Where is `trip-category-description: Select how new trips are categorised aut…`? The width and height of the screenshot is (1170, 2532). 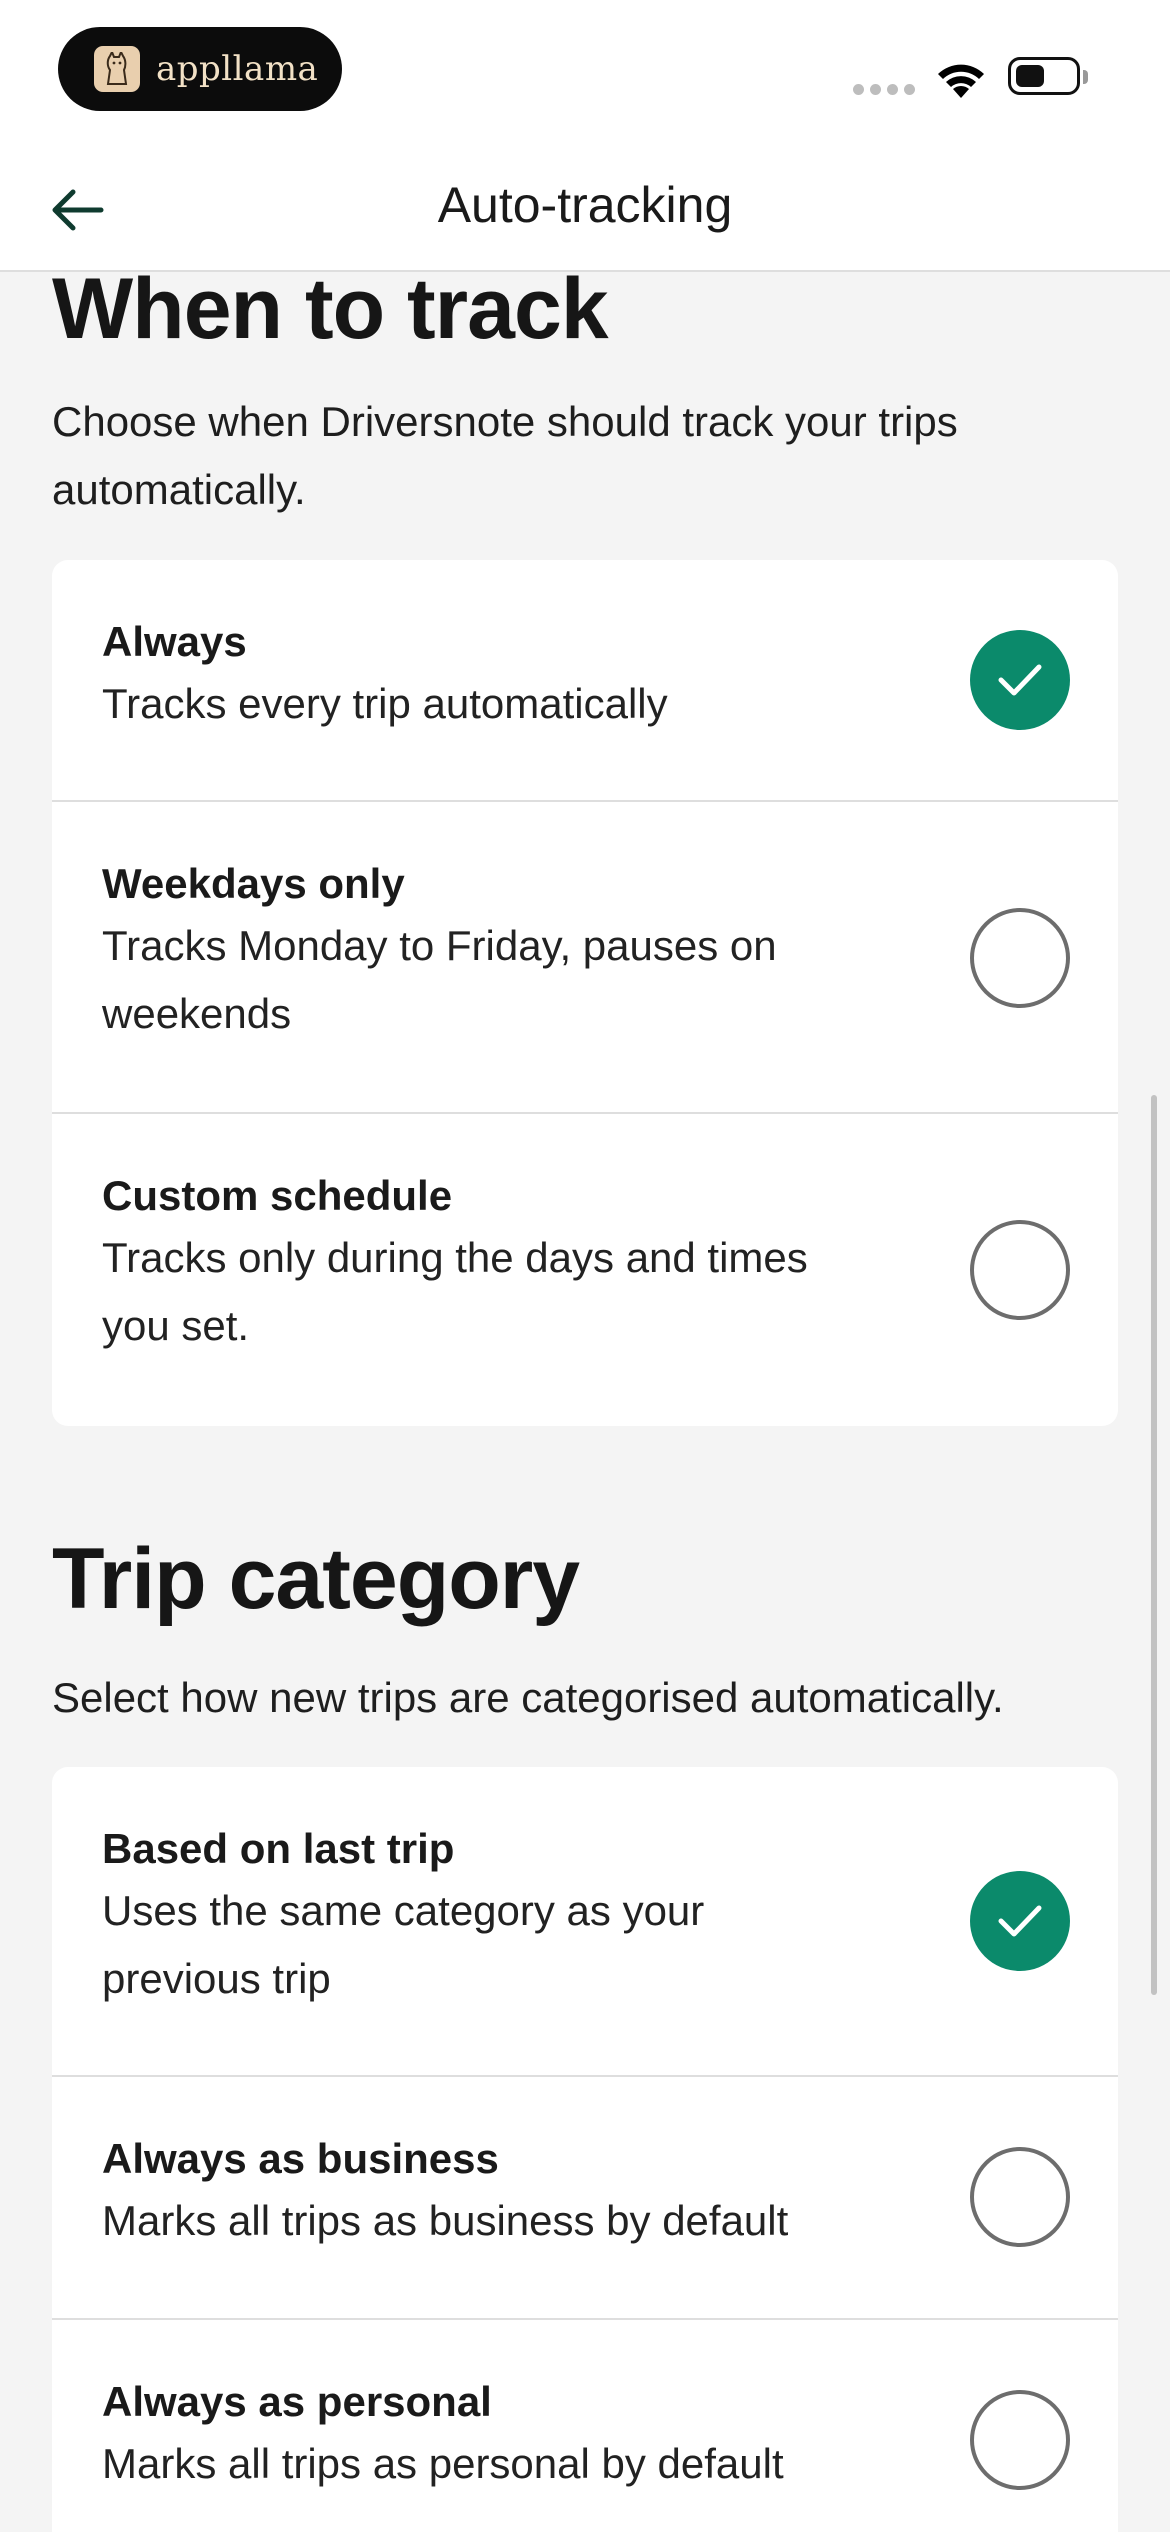
trip-category-description: Select how new trips are categorised aut… is located at coordinates (528, 1697).